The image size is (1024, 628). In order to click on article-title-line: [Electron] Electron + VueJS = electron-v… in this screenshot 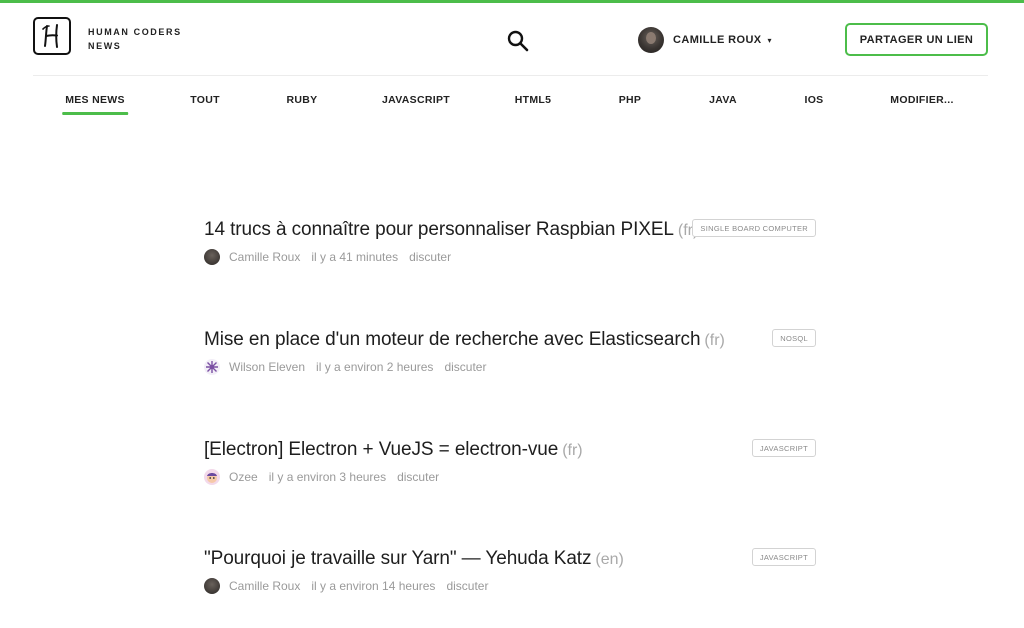, I will do `click(393, 450)`.